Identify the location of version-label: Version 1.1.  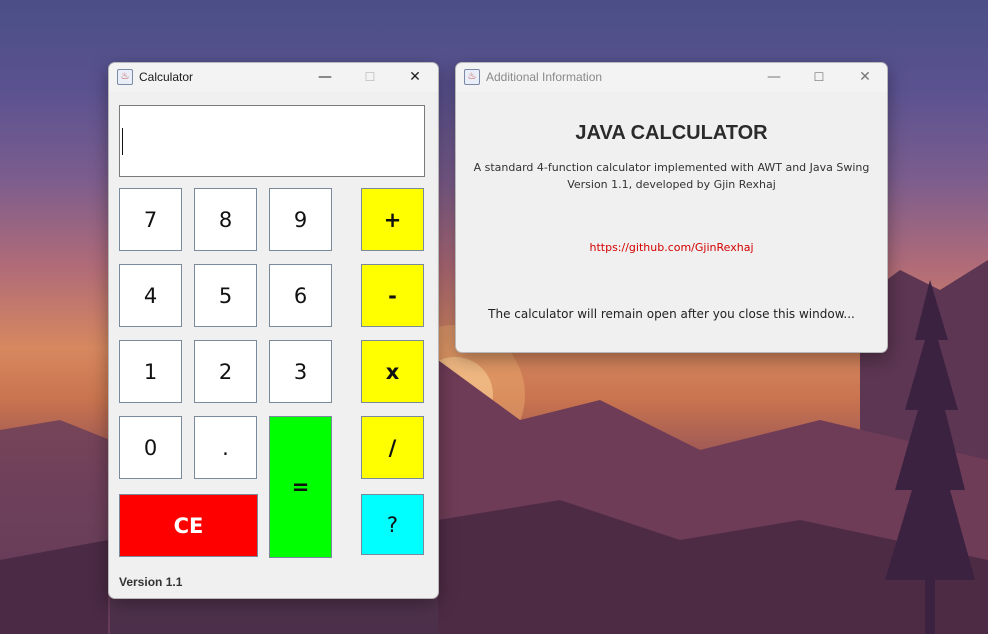
(151, 582).